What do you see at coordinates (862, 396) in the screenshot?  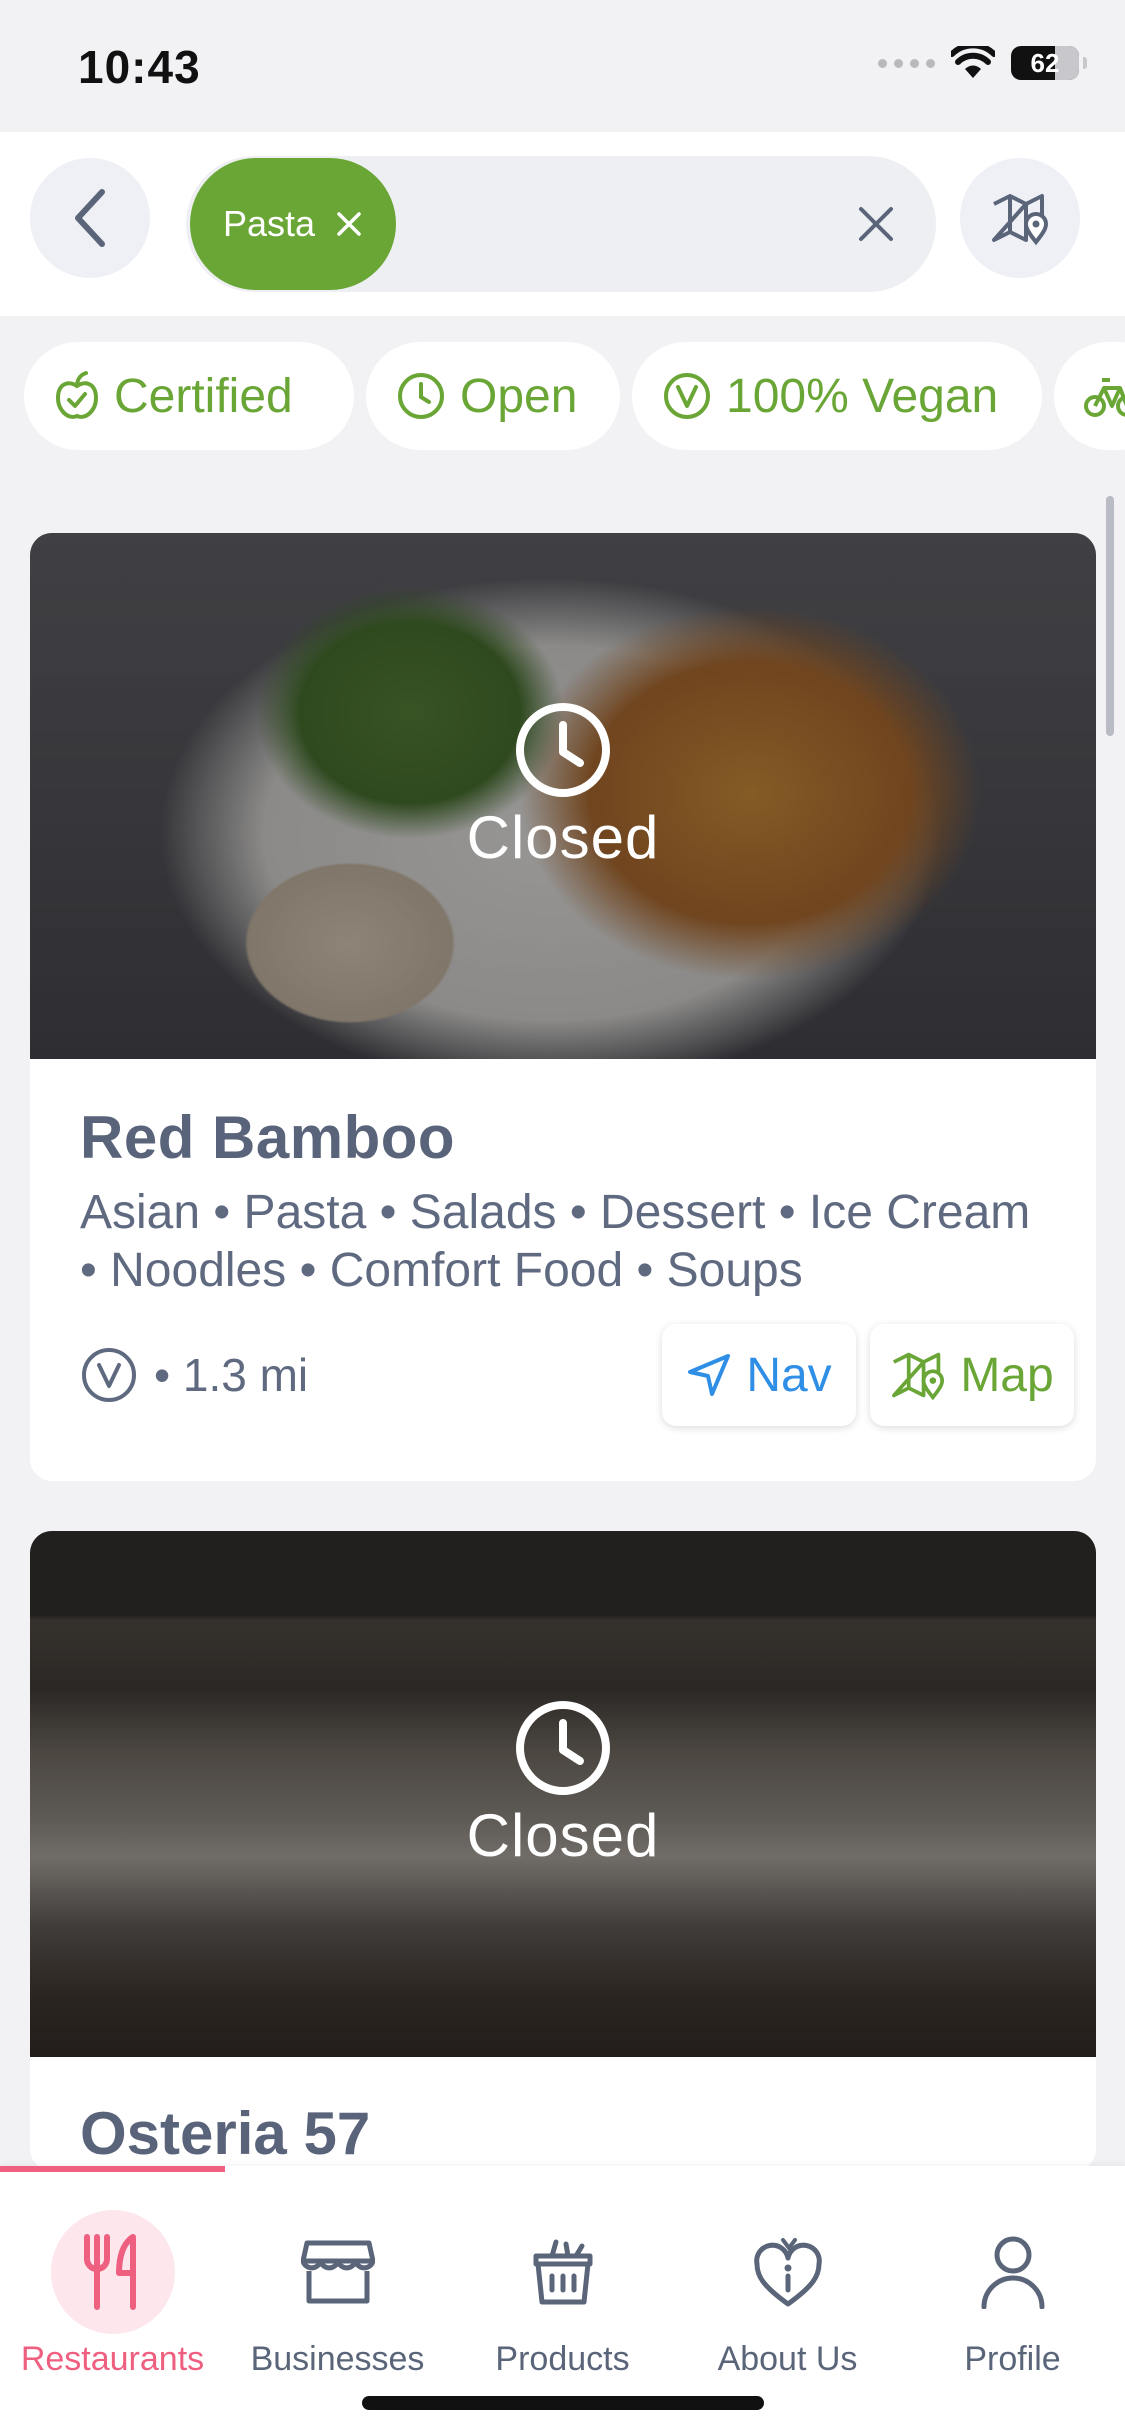 I see `filter-vegan-label: 100% Vegan` at bounding box center [862, 396].